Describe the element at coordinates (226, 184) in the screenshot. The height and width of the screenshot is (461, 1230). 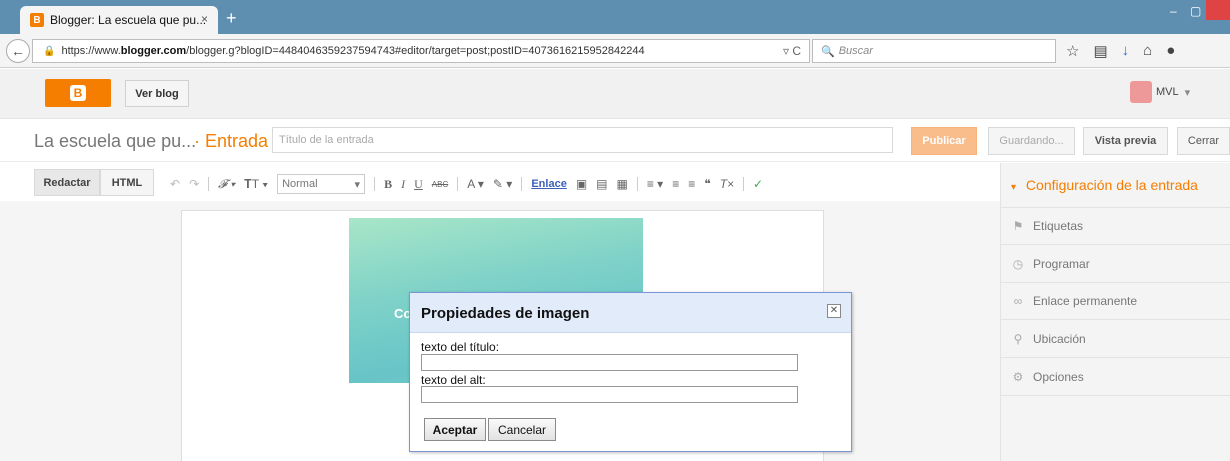
I see `font-family-icon: 𝓕 ▾` at that location.